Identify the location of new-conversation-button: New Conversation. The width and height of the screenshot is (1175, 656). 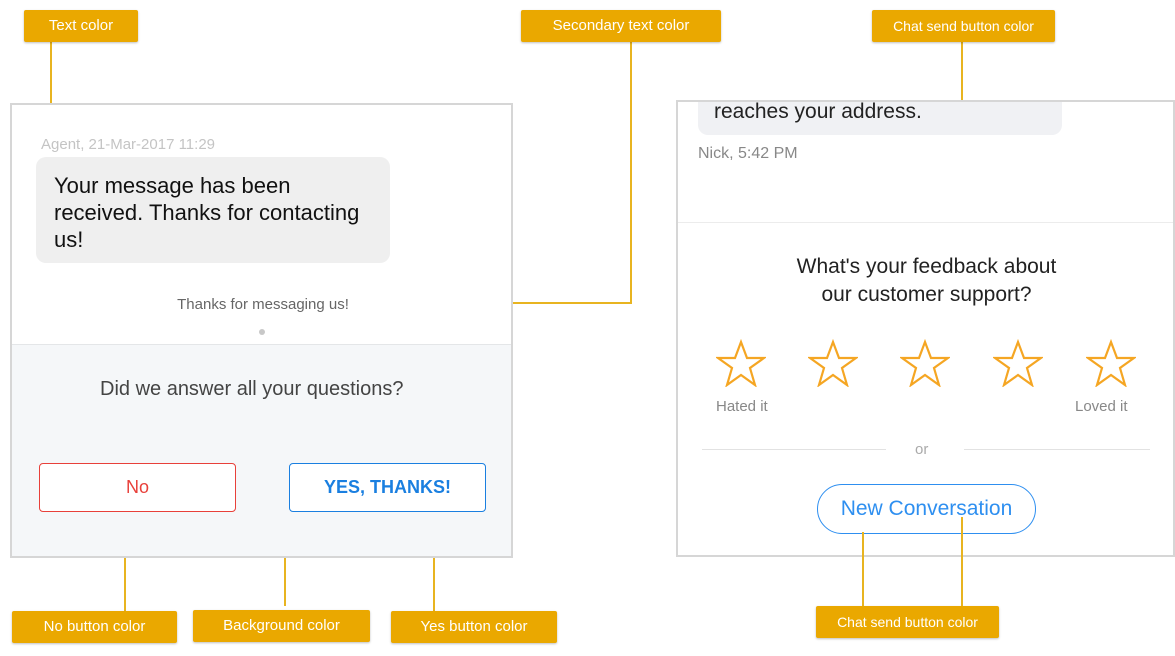
(926, 509).